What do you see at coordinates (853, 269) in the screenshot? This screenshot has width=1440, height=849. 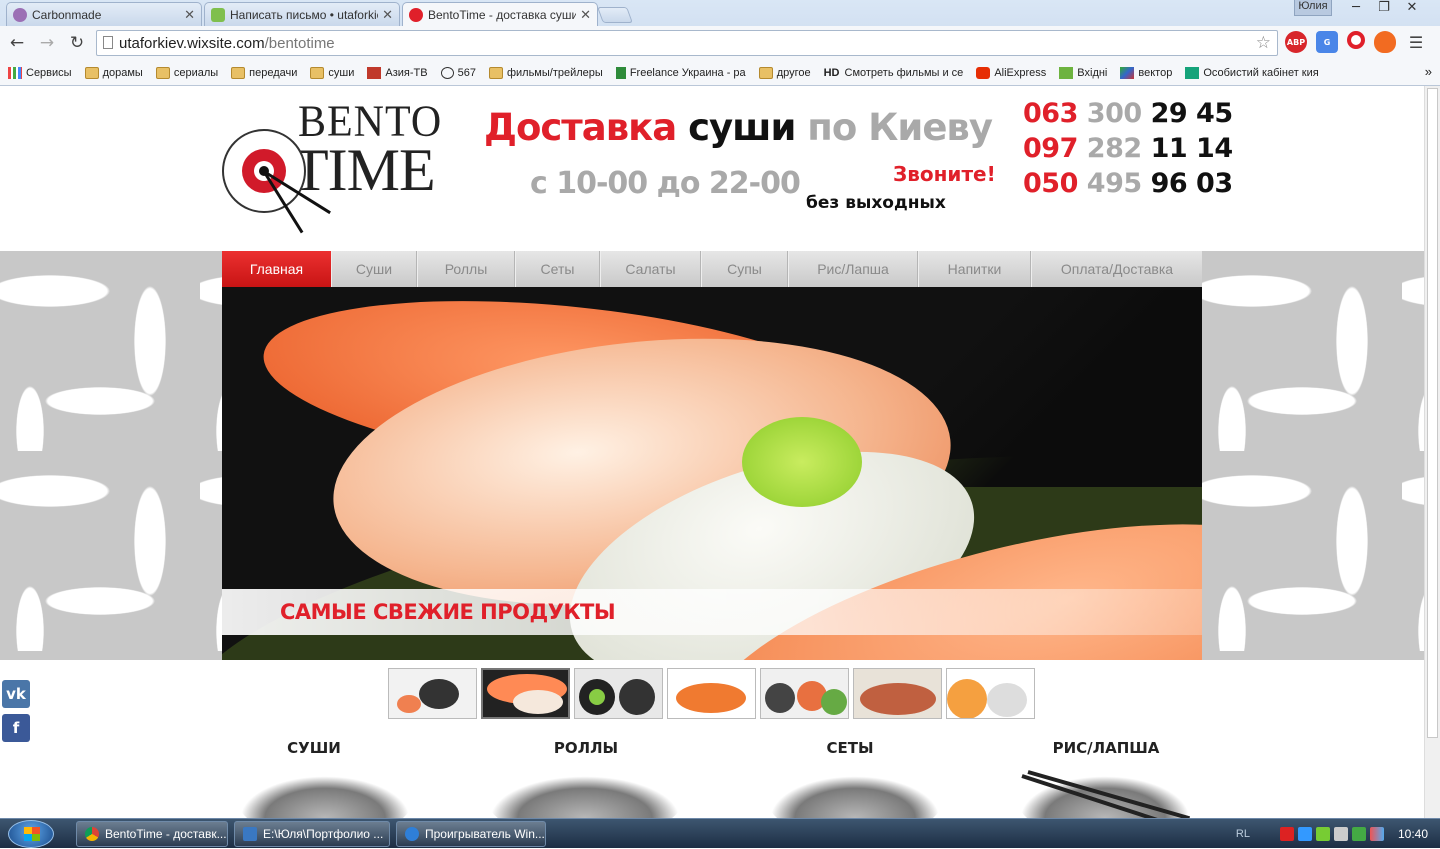 I see `menu-item-rice-noodles: Рис/Лапша` at bounding box center [853, 269].